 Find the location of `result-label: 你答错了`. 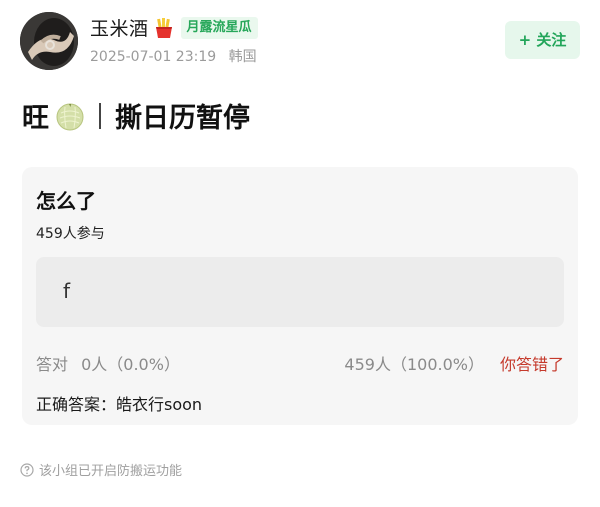

result-label: 你答错了 is located at coordinates (531, 364).